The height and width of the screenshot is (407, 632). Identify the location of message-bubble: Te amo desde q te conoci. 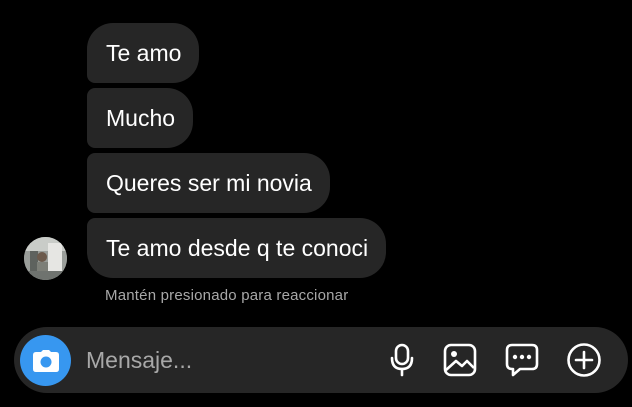
(237, 248).